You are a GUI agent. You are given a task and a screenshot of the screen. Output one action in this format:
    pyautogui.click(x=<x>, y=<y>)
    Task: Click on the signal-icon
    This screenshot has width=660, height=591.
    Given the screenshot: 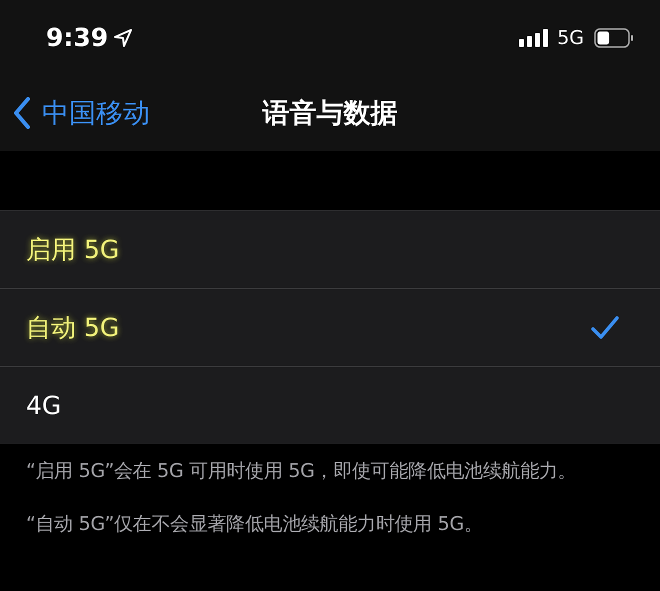 What is the action you would take?
    pyautogui.click(x=534, y=37)
    